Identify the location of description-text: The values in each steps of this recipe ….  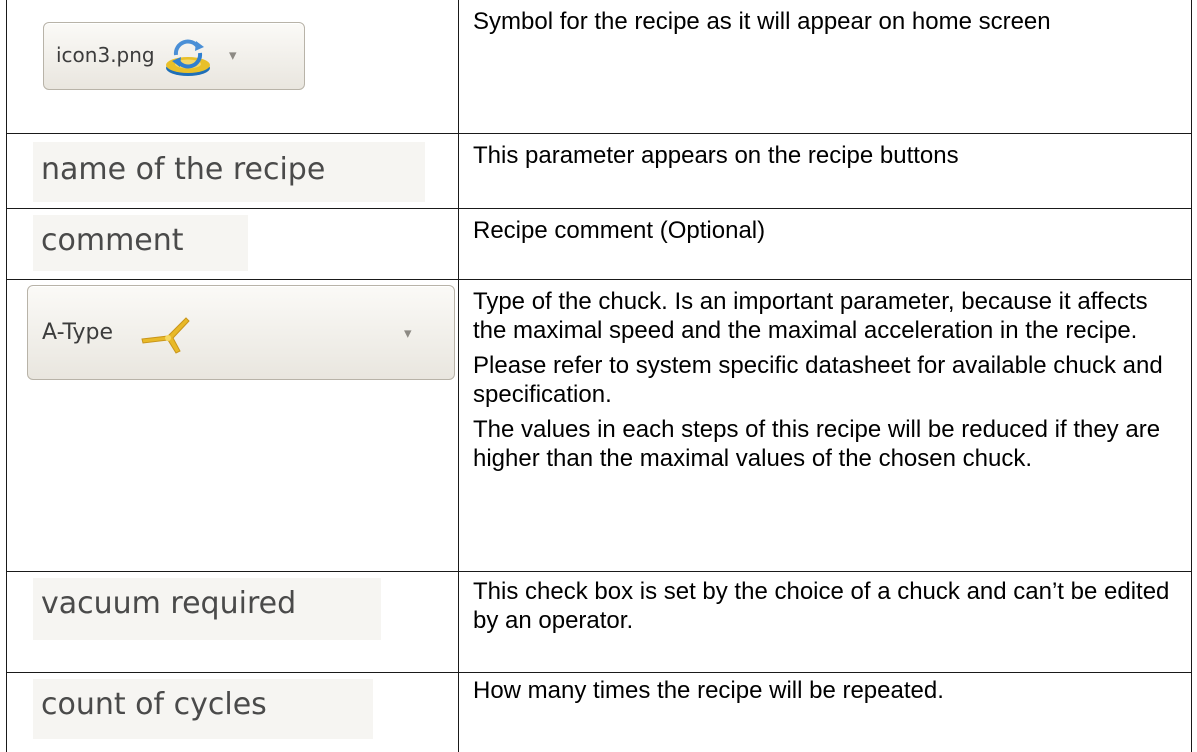
(826, 444).